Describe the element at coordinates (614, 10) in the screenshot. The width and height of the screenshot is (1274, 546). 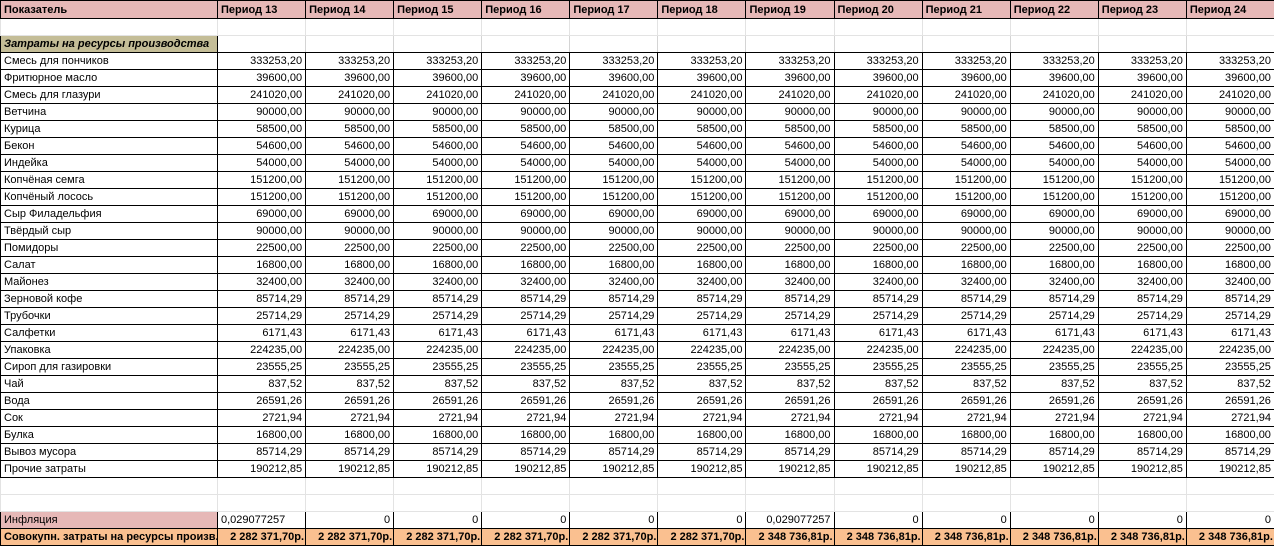
I see `period-header-cell: Период 17` at that location.